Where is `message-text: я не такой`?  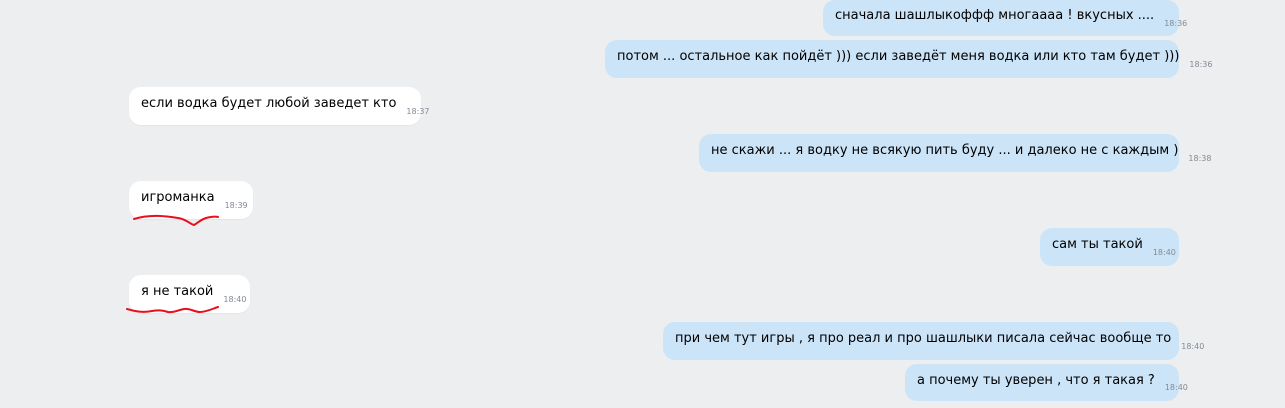
message-text: я не такой is located at coordinates (177, 291).